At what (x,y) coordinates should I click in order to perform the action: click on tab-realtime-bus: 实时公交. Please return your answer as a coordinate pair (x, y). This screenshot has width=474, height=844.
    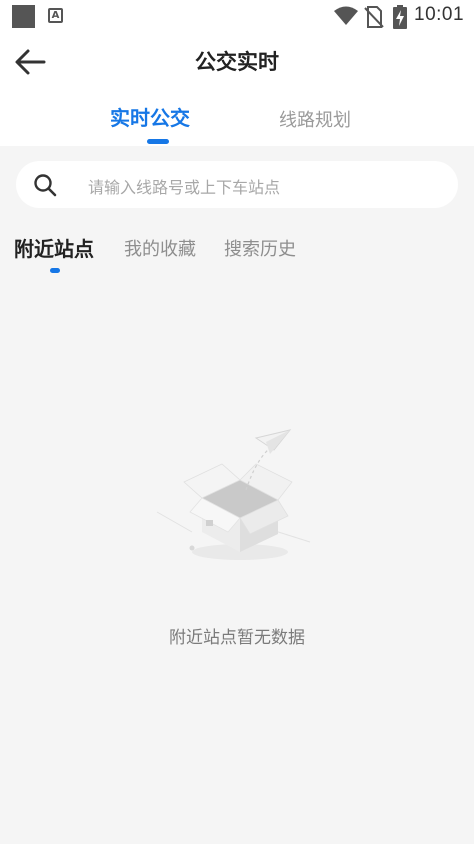
    Looking at the image, I should click on (150, 116).